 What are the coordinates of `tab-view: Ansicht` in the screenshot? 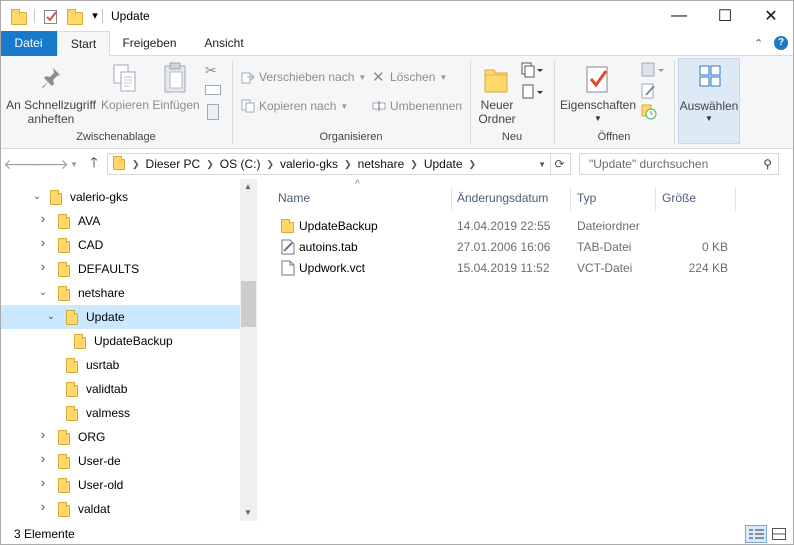 It's located at (224, 43).